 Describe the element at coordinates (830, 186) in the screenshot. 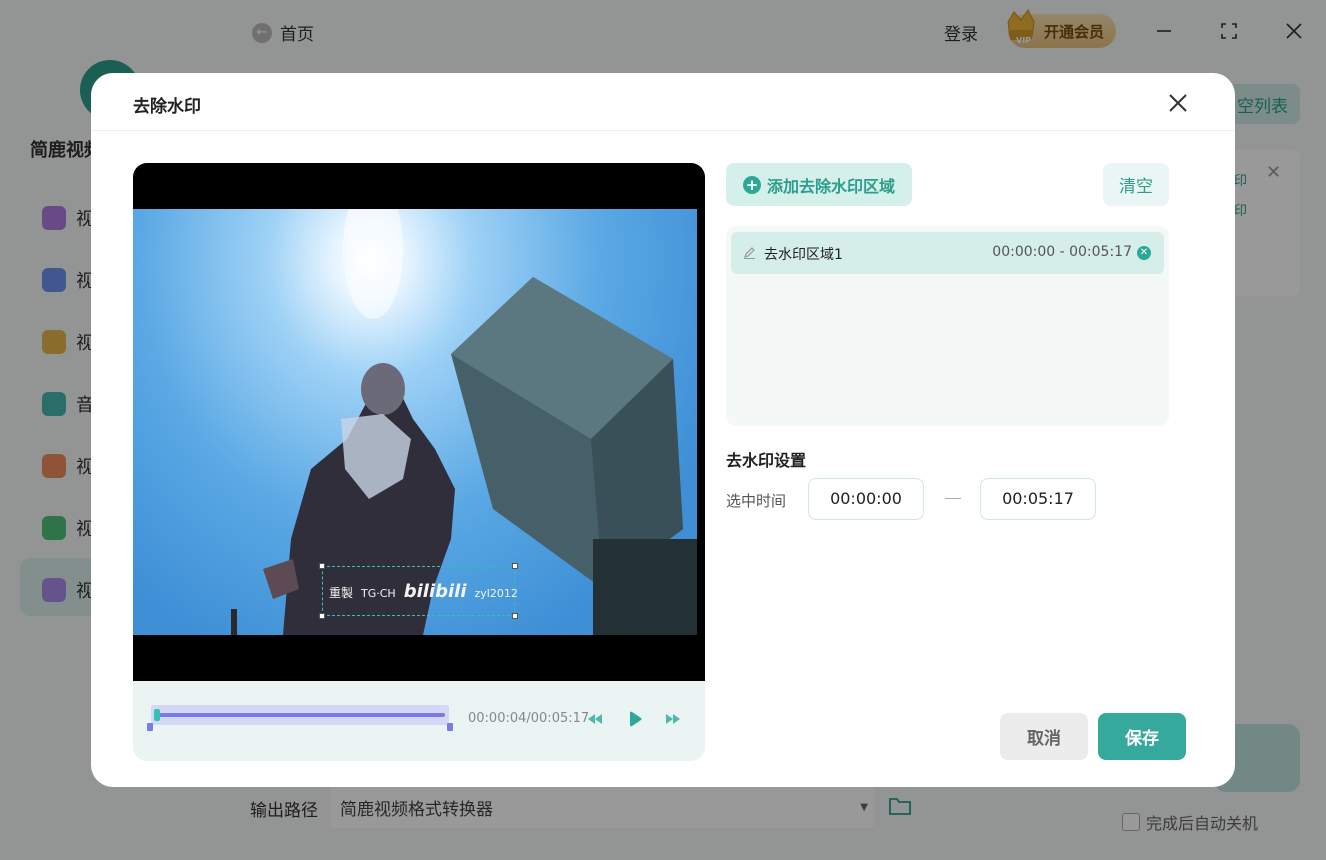

I see `add-region-label: 添加去除水印区域` at that location.